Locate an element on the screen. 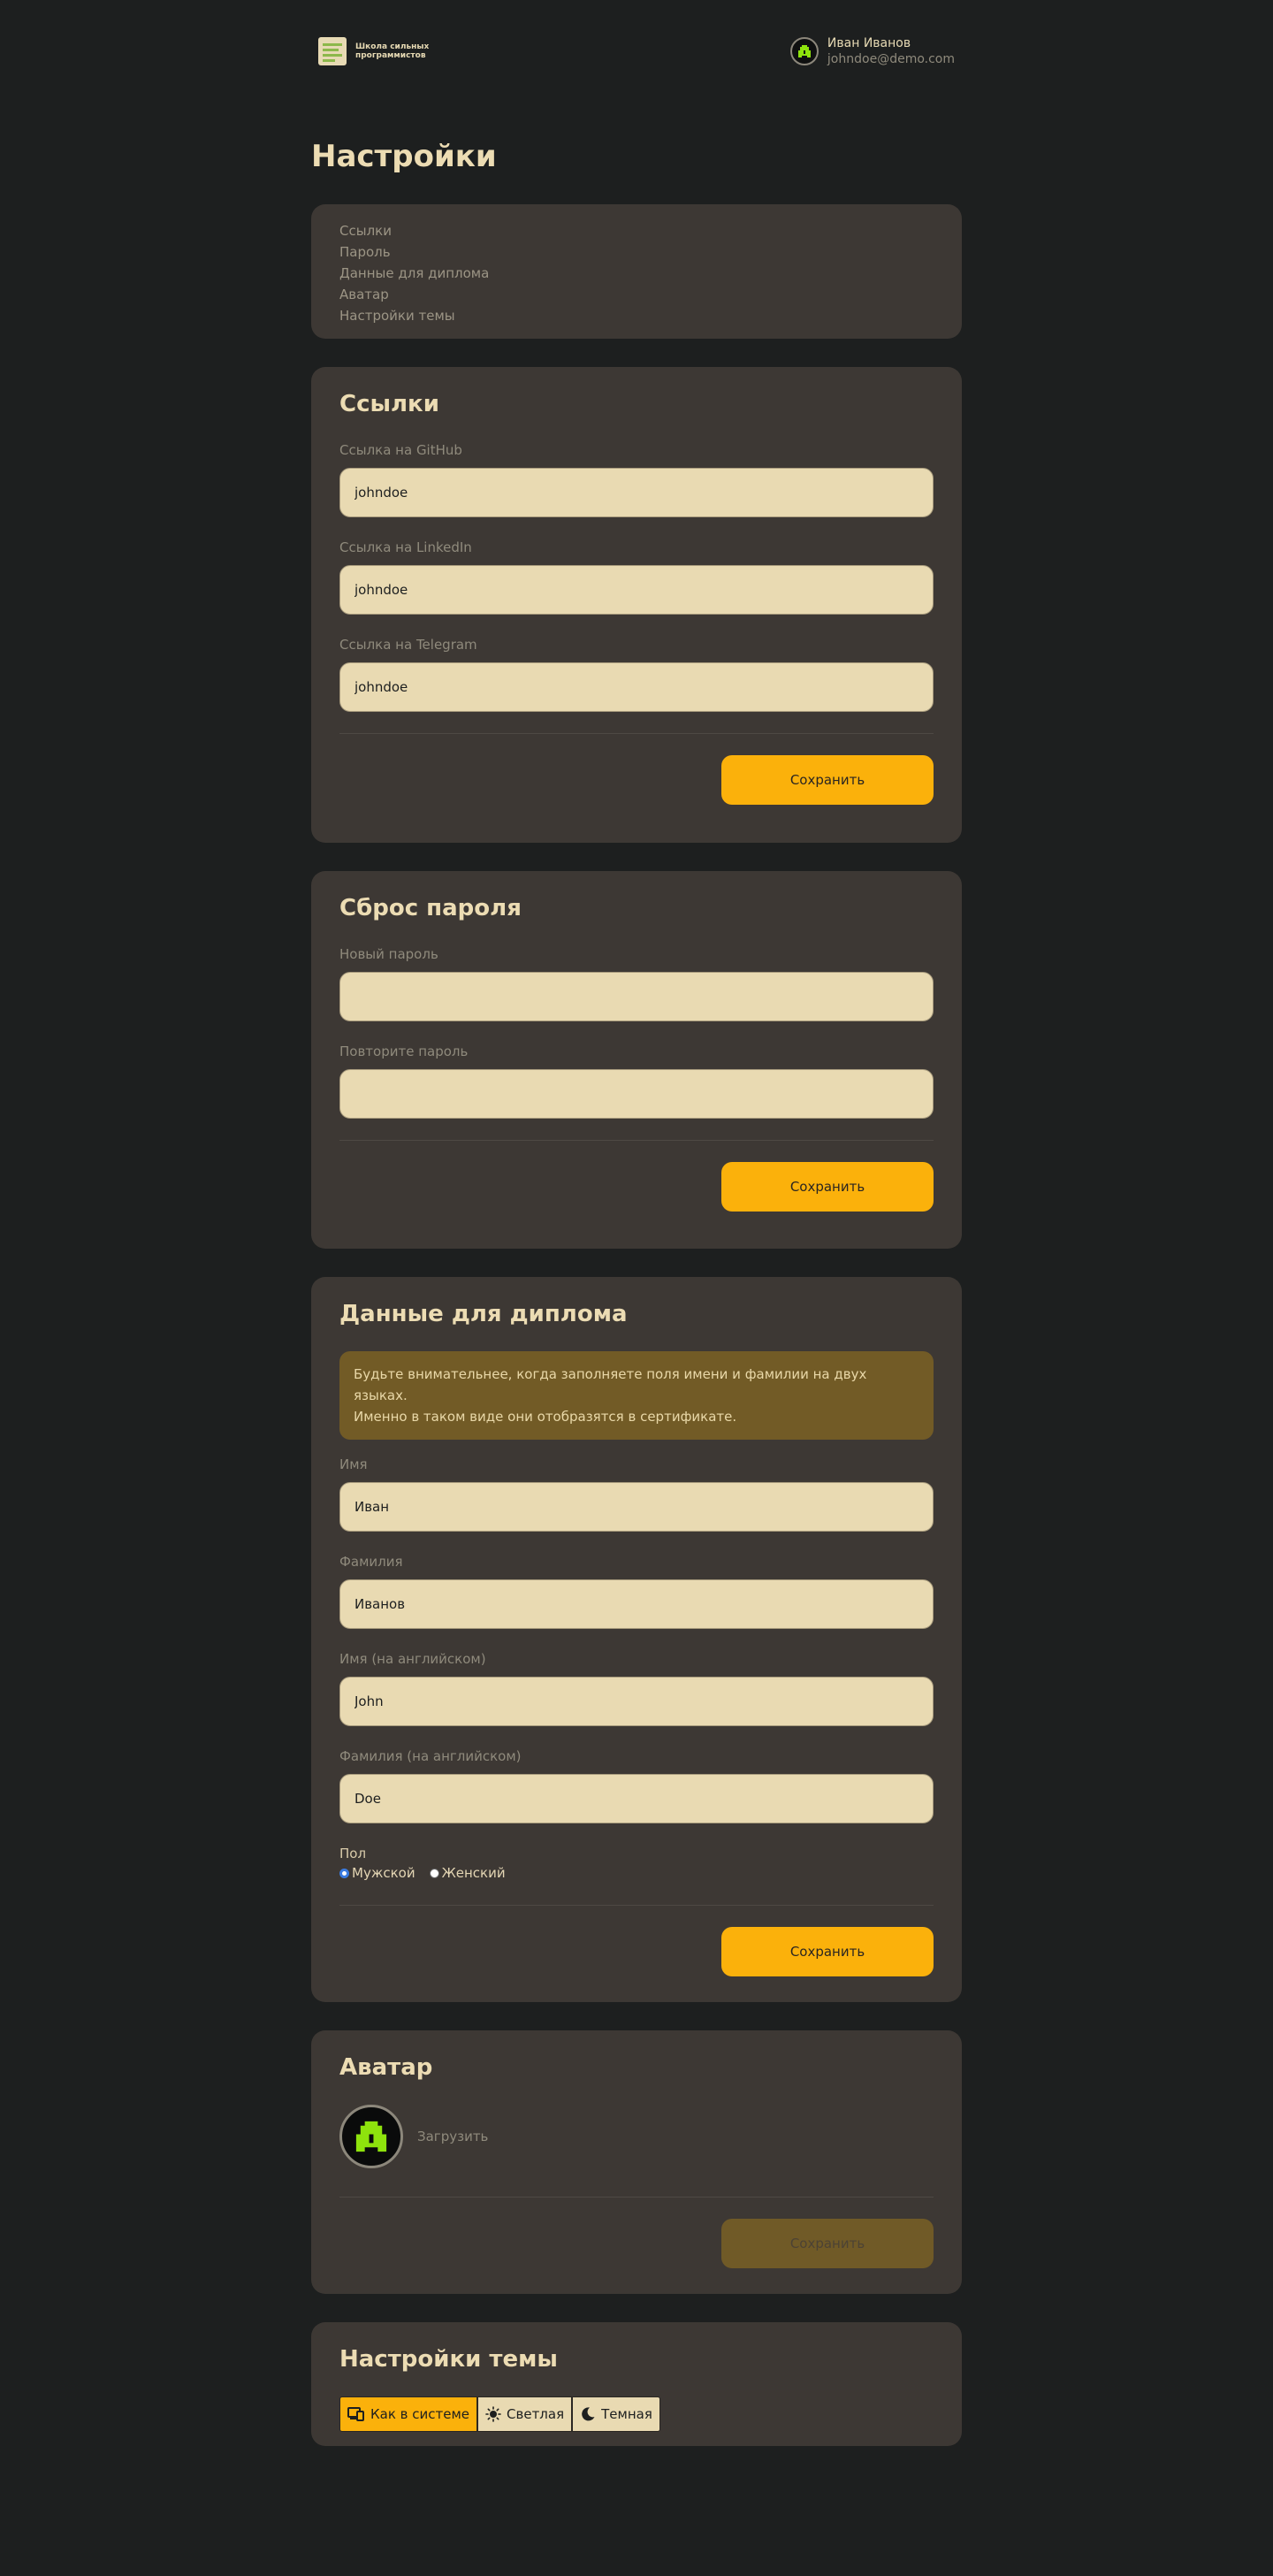 The width and height of the screenshot is (1273, 2576). nav-link-password: Пароль is located at coordinates (636, 252).